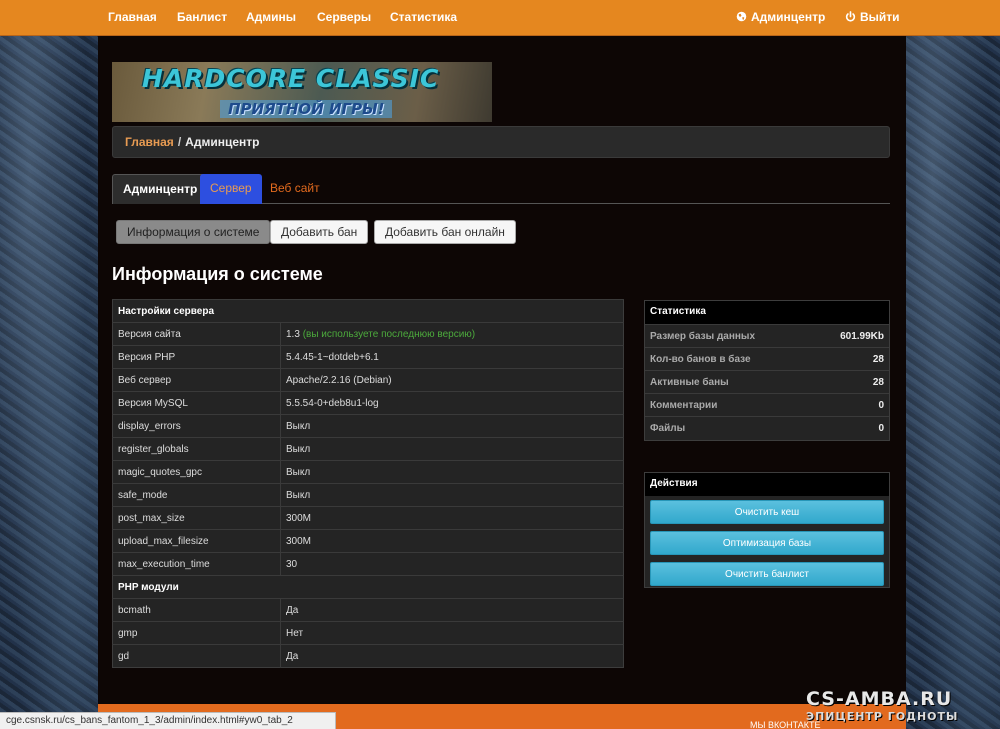 The image size is (1000, 729). I want to click on setting-name: gd, so click(196, 656).